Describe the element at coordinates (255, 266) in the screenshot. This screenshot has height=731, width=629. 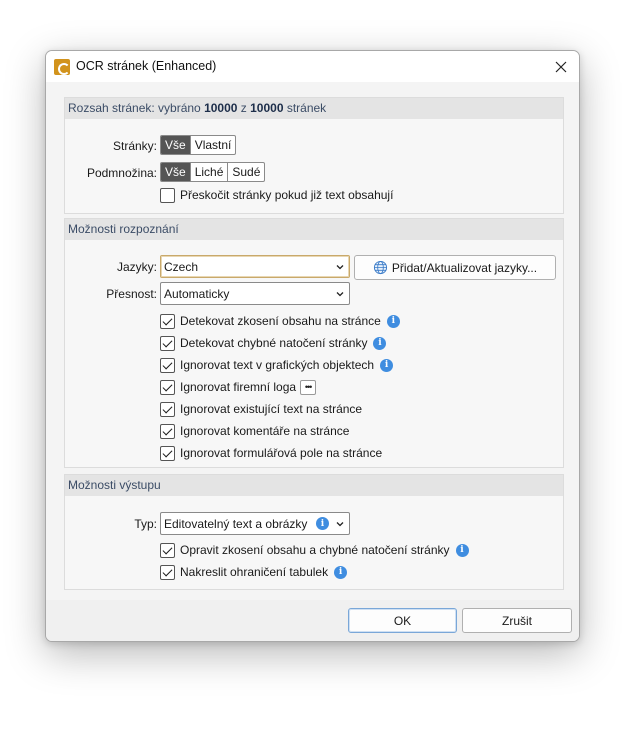
I see `languages-select: Czech` at that location.